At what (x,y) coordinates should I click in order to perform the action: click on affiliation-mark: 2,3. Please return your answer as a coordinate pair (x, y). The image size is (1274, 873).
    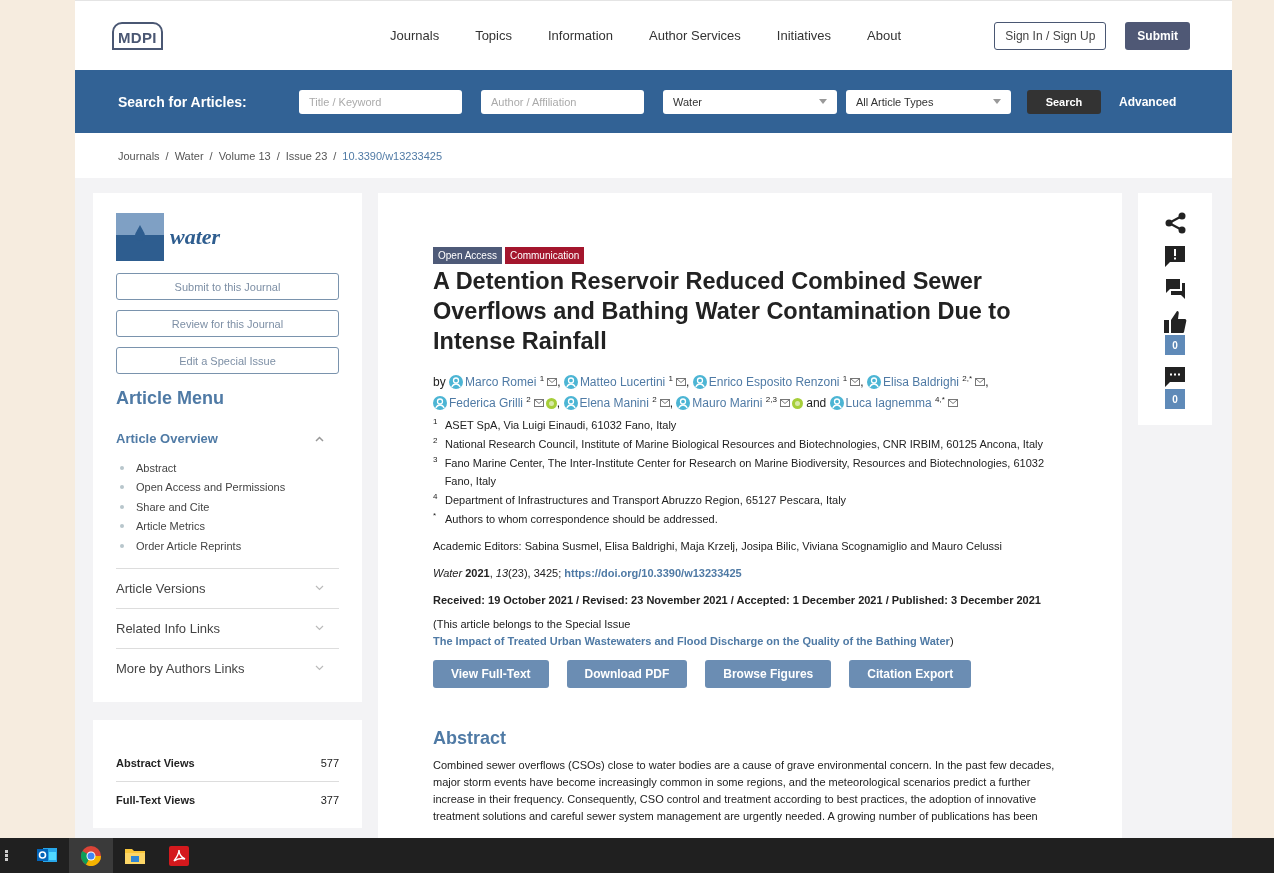
    Looking at the image, I should click on (771, 399).